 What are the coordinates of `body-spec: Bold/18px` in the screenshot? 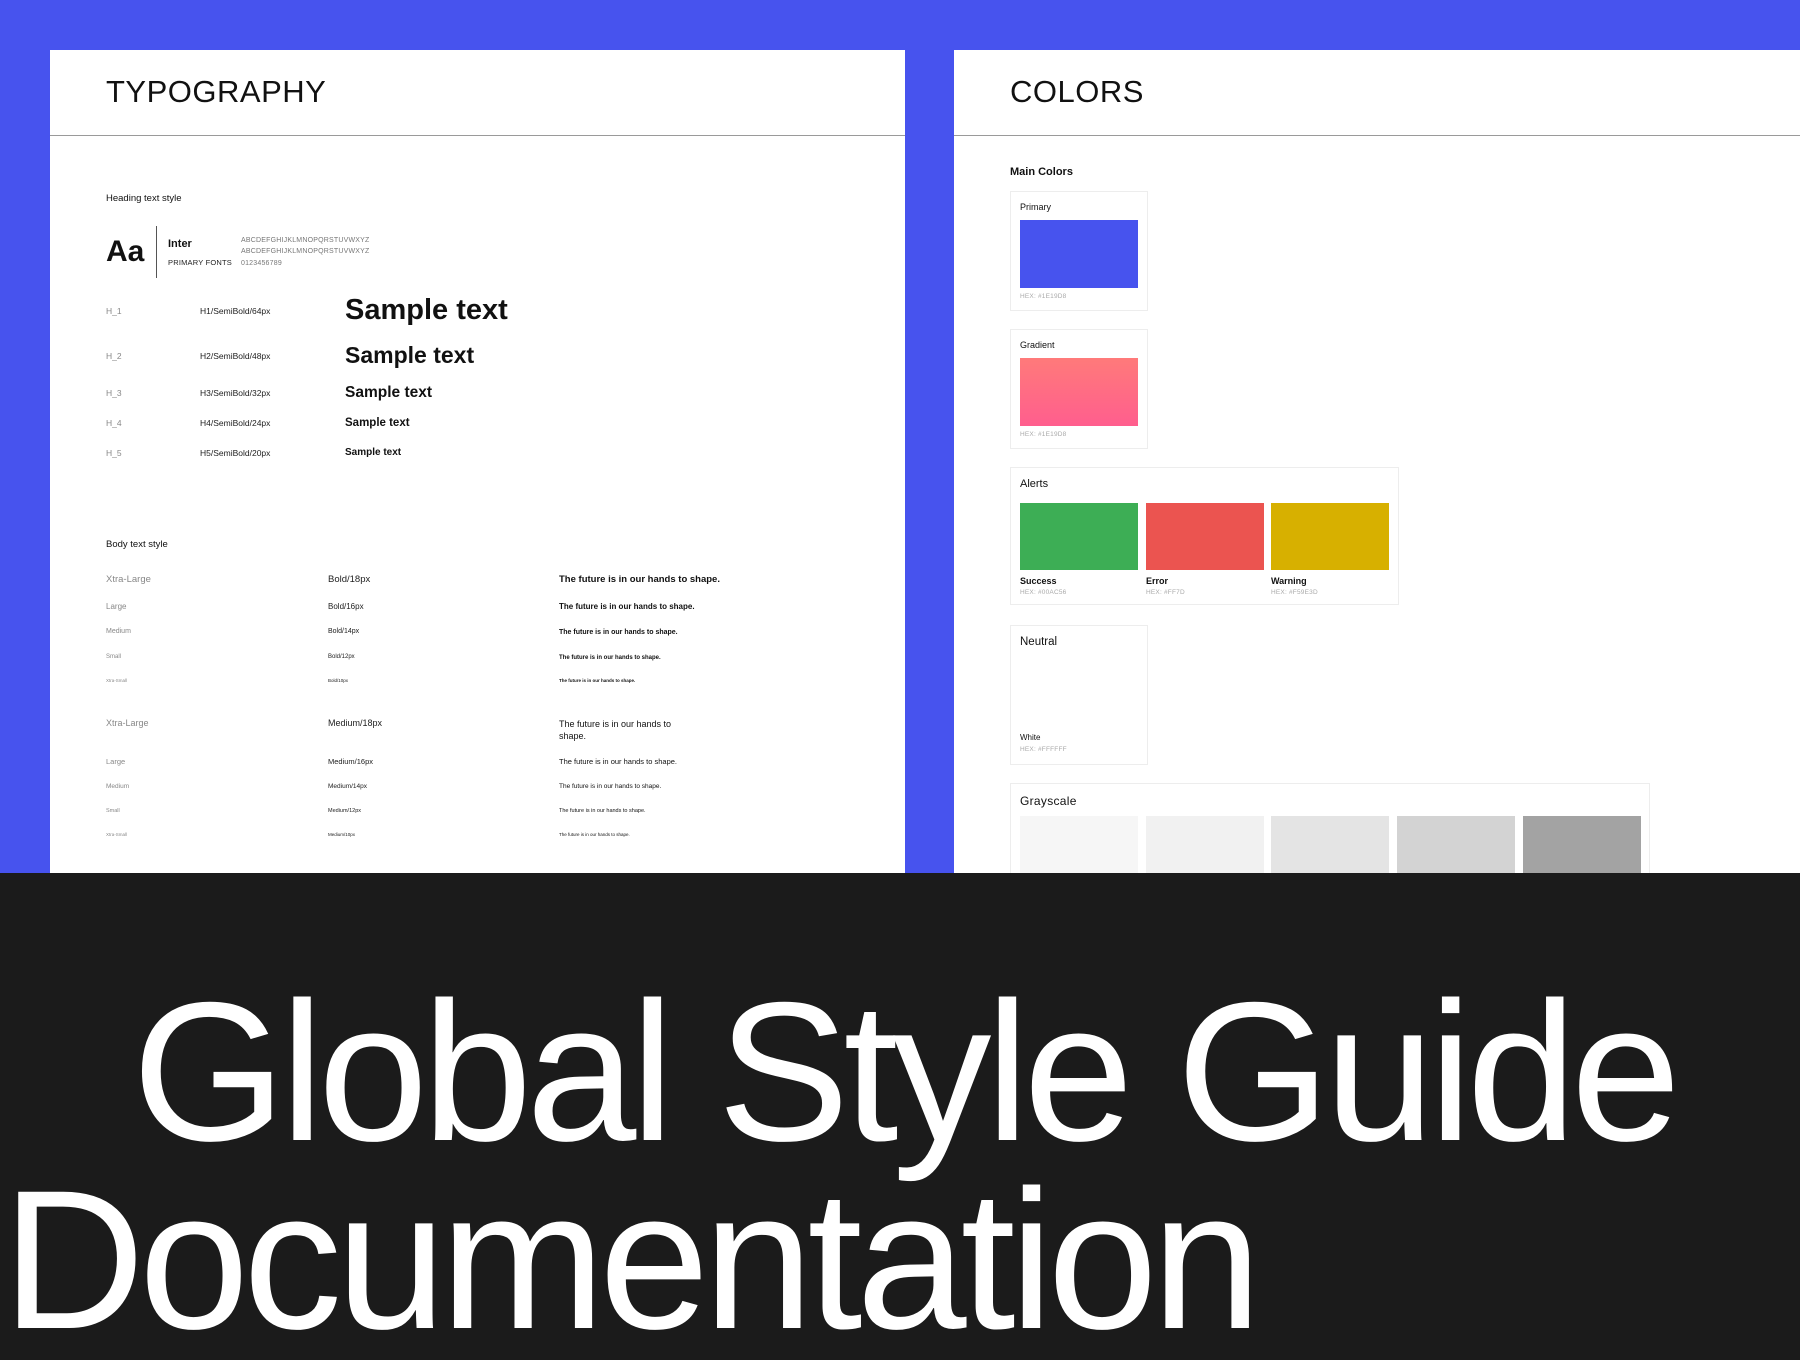 It's located at (349, 579).